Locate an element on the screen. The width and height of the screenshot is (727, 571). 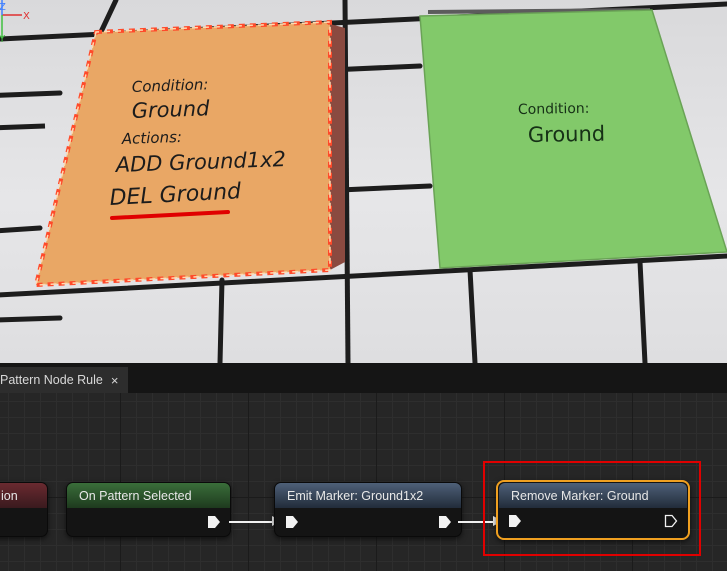
node-emit-marker-header: Emit Marker: Ground1x2 is located at coordinates (368, 495).